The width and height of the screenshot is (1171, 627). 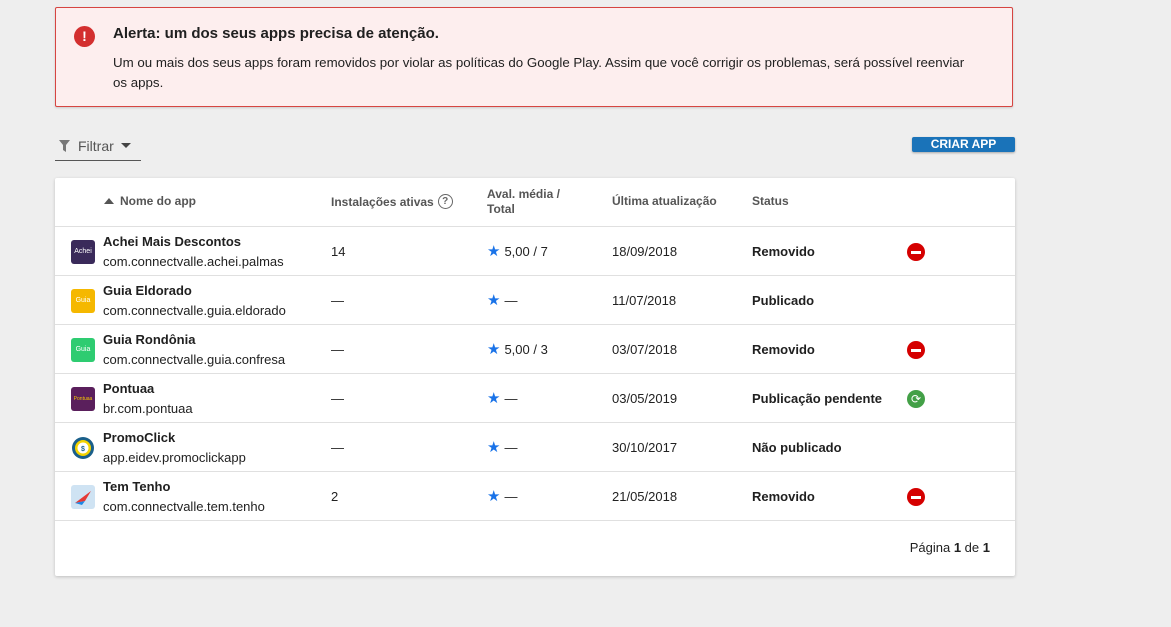 What do you see at coordinates (335, 496) in the screenshot?
I see `installs-value: 2` at bounding box center [335, 496].